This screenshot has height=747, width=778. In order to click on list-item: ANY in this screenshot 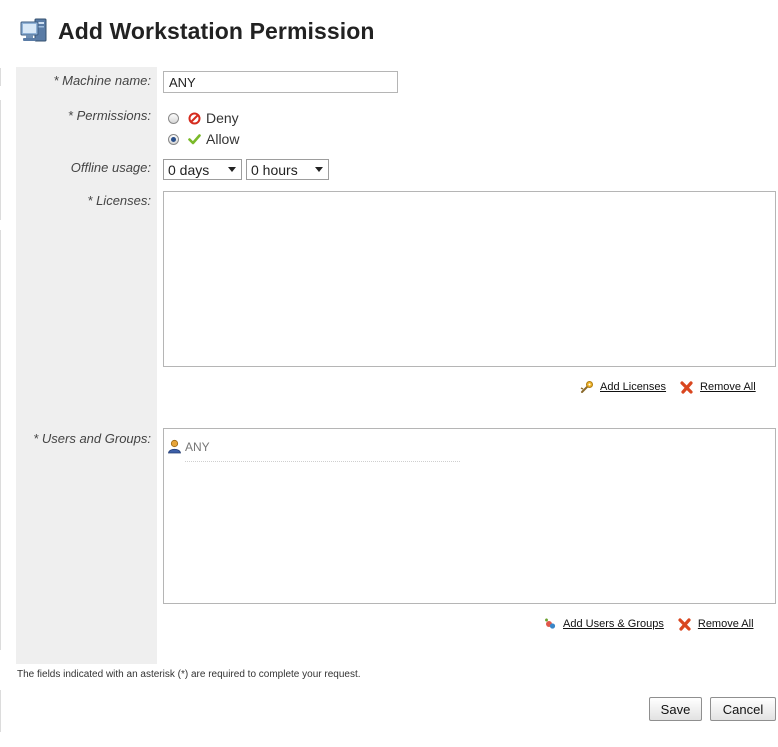, I will do `click(188, 446)`.